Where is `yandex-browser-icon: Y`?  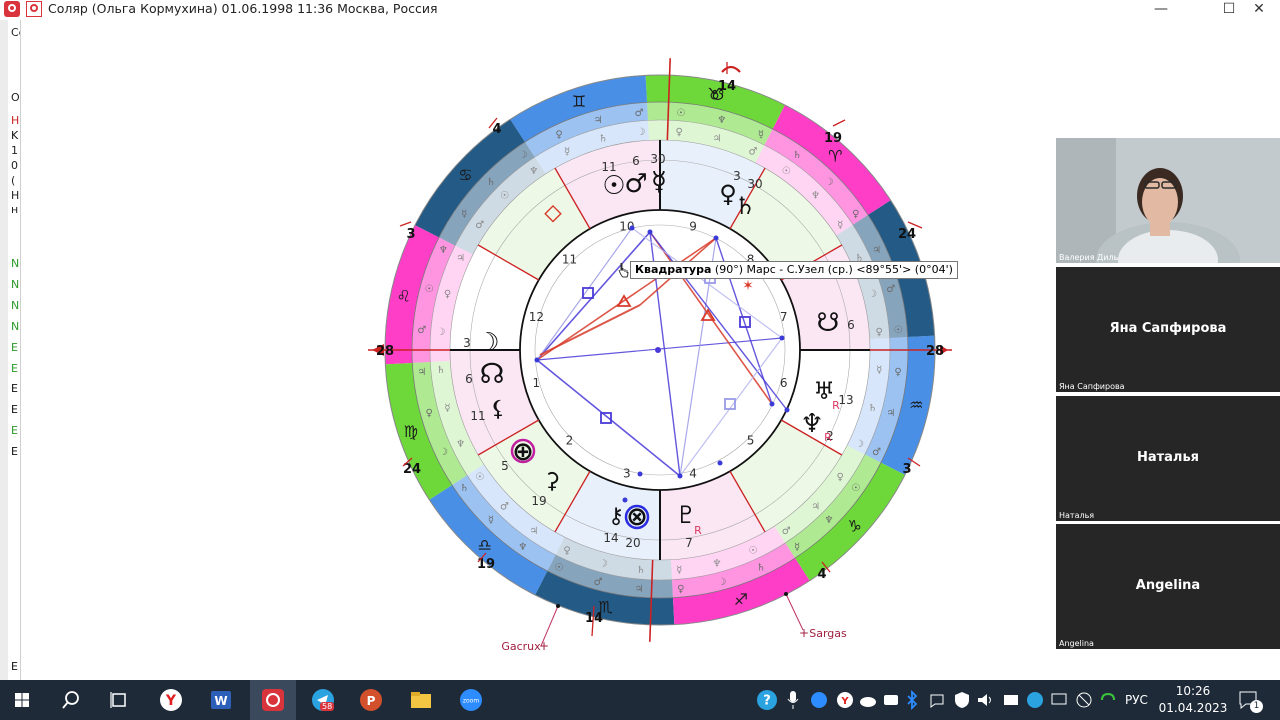
yandex-browser-icon: Y is located at coordinates (171, 700).